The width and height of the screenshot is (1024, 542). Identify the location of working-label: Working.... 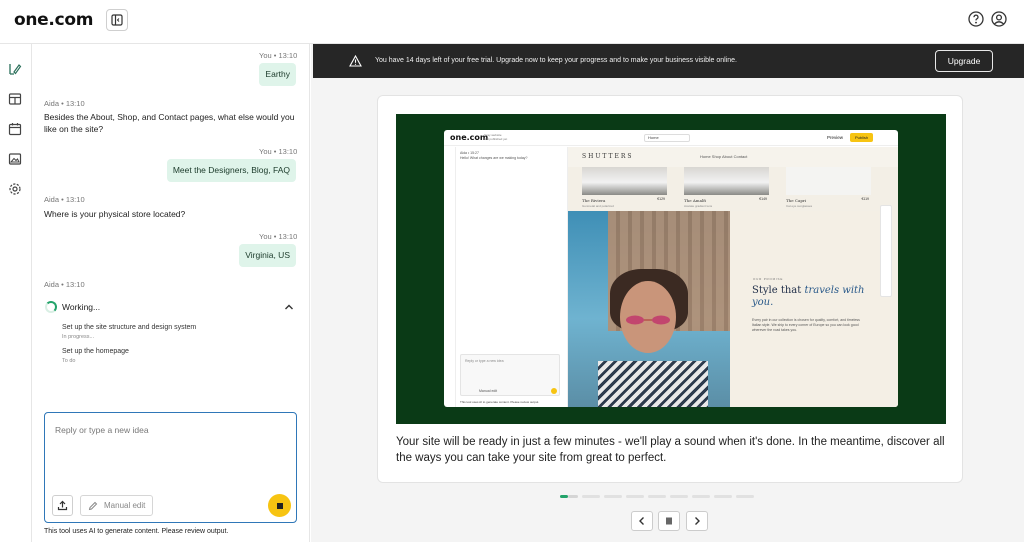
(81, 307).